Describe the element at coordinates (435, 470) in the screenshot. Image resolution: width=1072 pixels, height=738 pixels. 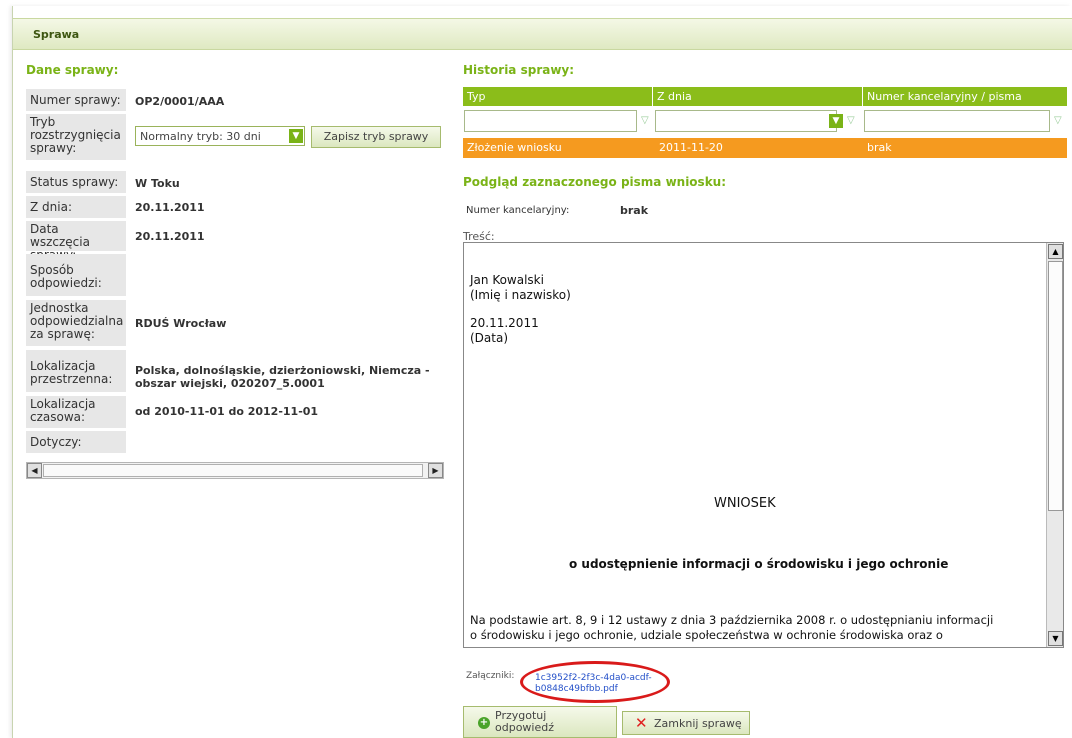
I see `scroll-right-icon: ▶` at that location.